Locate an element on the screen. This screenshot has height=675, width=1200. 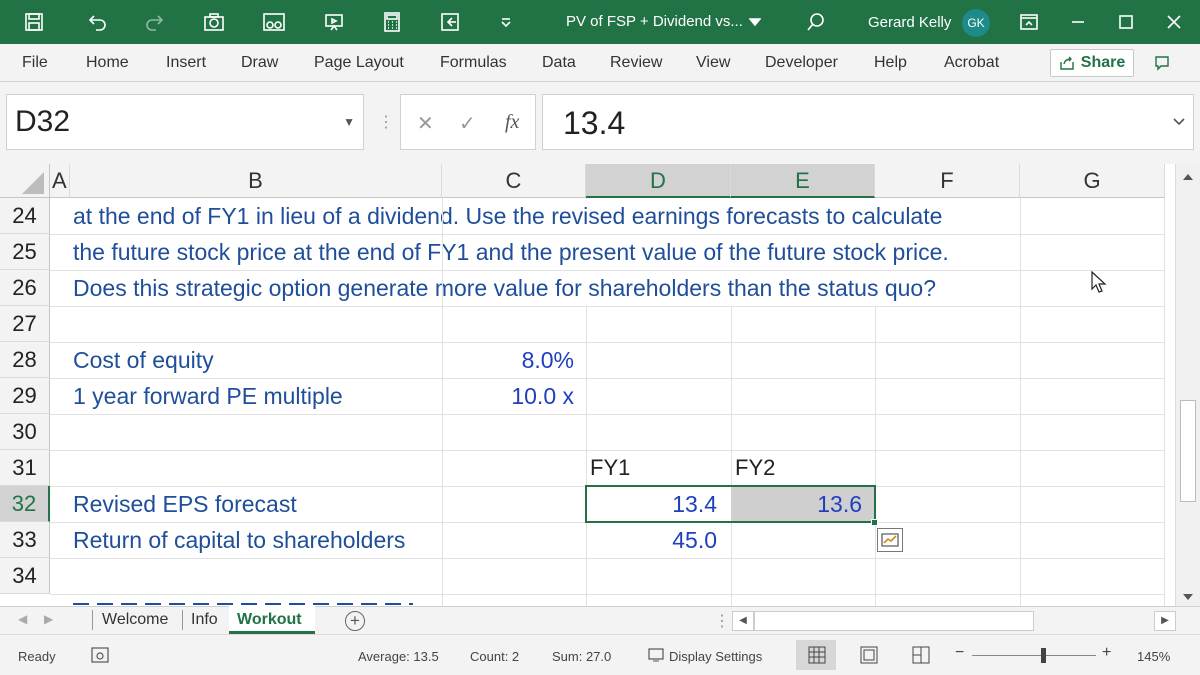
tab-help: Help is located at coordinates (890, 63).